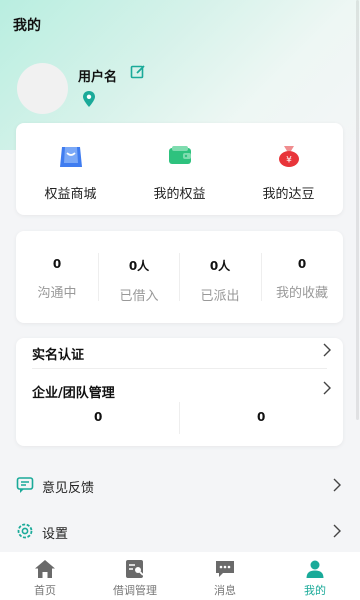  Describe the element at coordinates (57, 293) in the screenshot. I see `stat-label: 沟通中` at that location.